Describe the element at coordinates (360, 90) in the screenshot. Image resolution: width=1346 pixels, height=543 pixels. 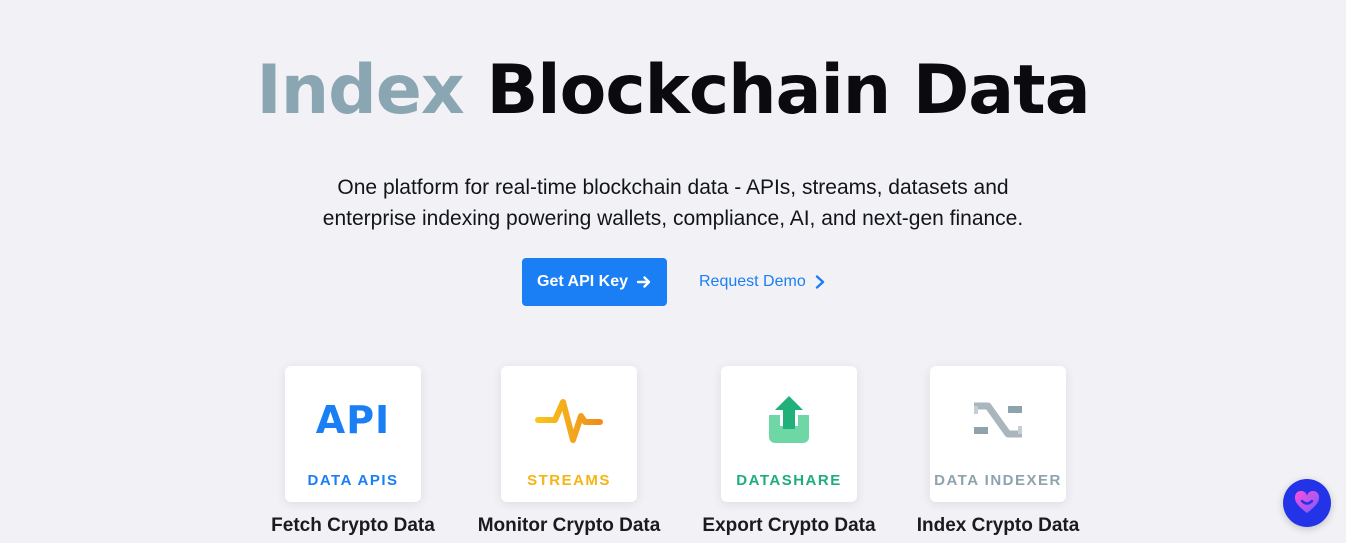
I see `hero-title-accent: Index` at that location.